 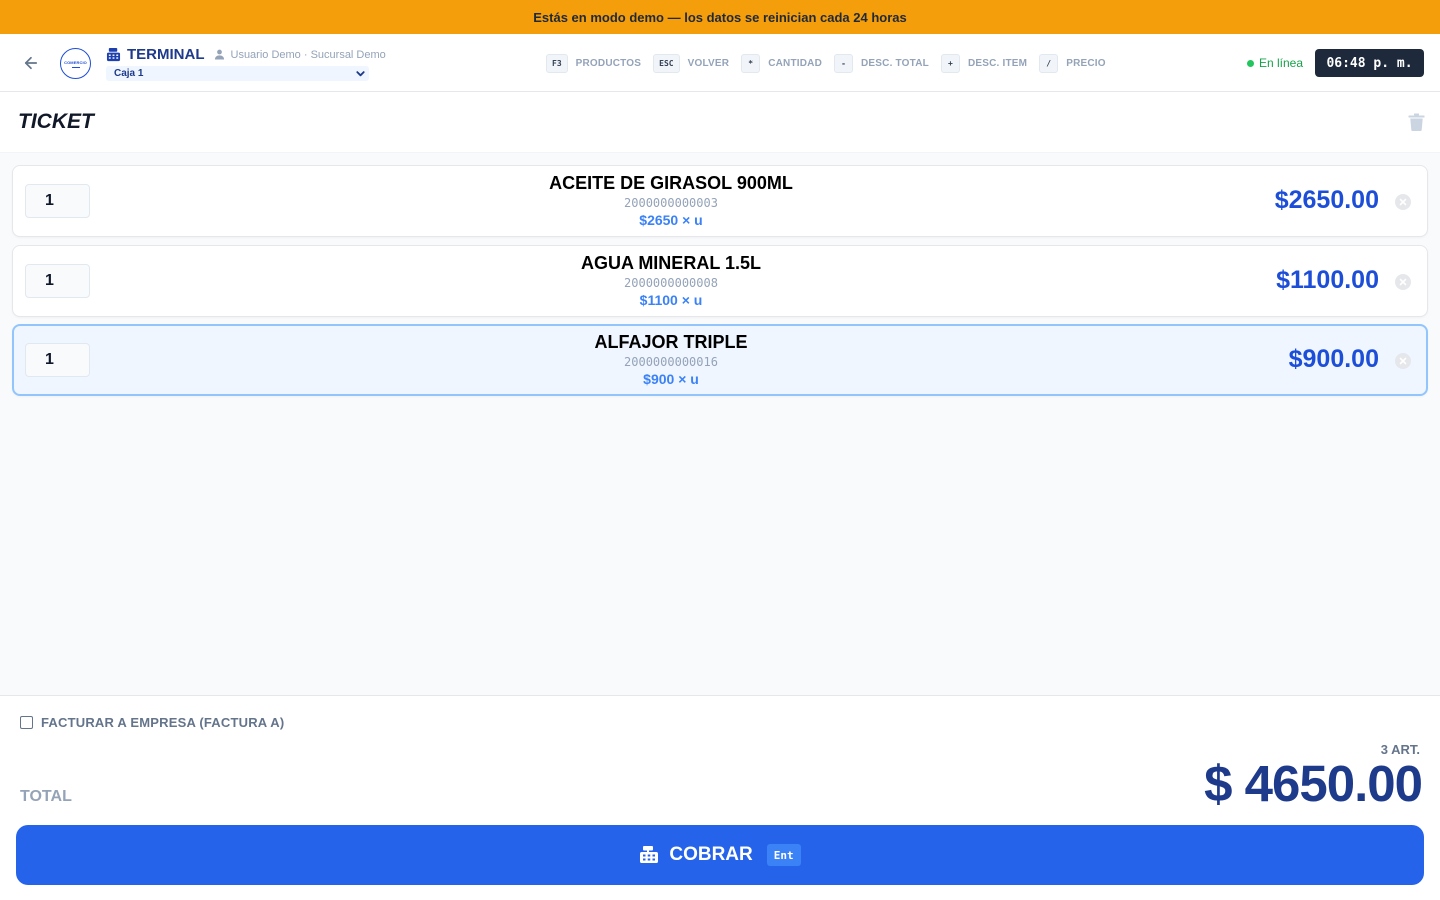 What do you see at coordinates (1313, 783) in the screenshot?
I see `total-amount: $ 4650.00` at bounding box center [1313, 783].